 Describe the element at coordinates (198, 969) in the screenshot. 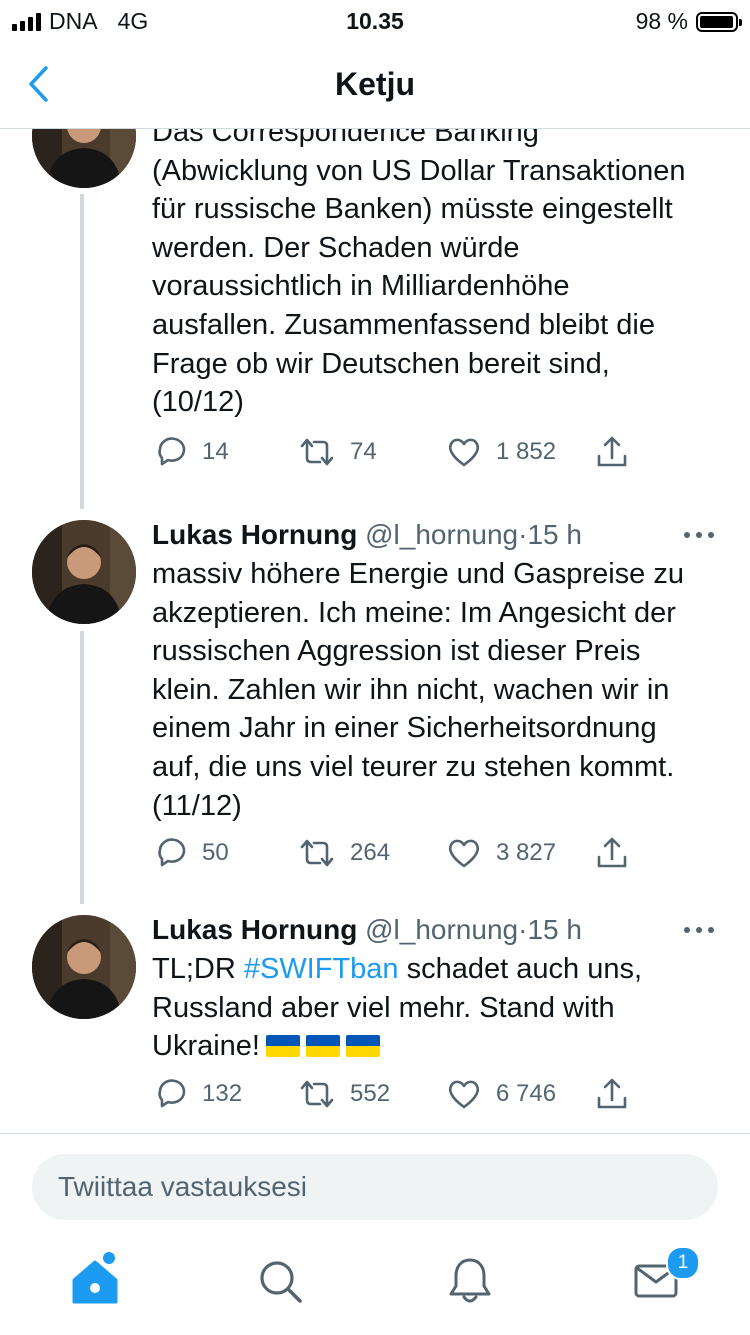

I see `tweet-text-prefix: TL;DR` at that location.